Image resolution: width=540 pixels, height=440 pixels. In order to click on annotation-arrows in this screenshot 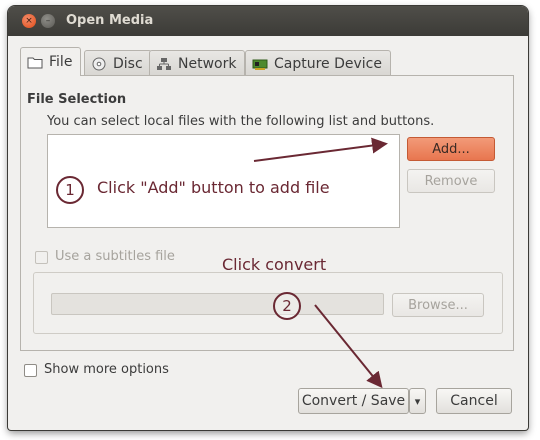, I will do `click(320, 263)`.